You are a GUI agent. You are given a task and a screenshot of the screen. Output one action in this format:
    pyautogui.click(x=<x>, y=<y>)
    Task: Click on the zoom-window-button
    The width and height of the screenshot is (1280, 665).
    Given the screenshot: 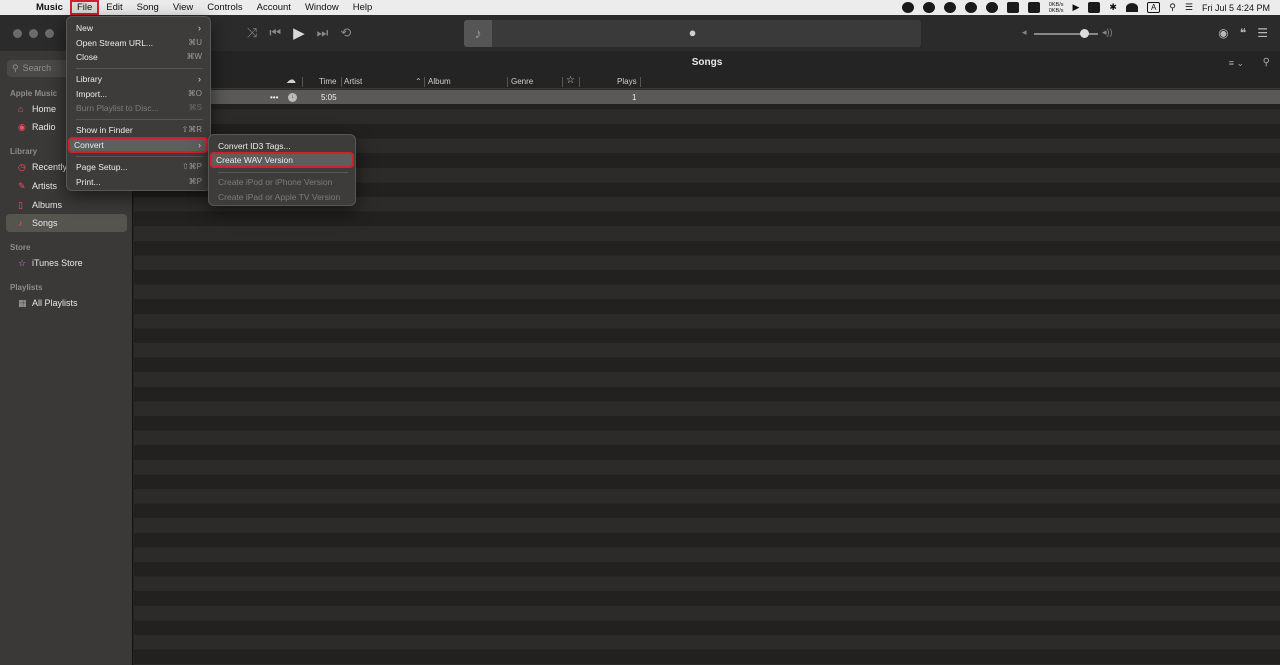 What is the action you would take?
    pyautogui.click(x=49, y=33)
    